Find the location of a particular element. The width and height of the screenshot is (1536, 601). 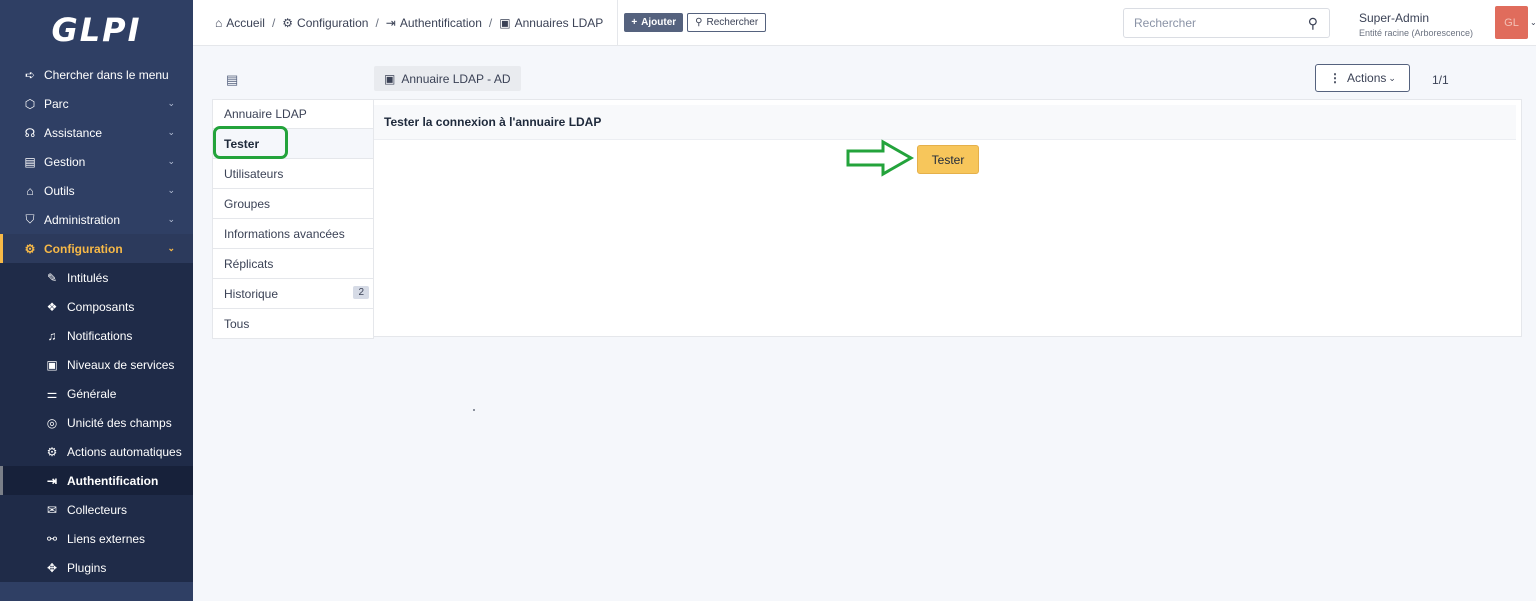

menu-administration: ⛉ Administration ⌄ is located at coordinates (96, 219).